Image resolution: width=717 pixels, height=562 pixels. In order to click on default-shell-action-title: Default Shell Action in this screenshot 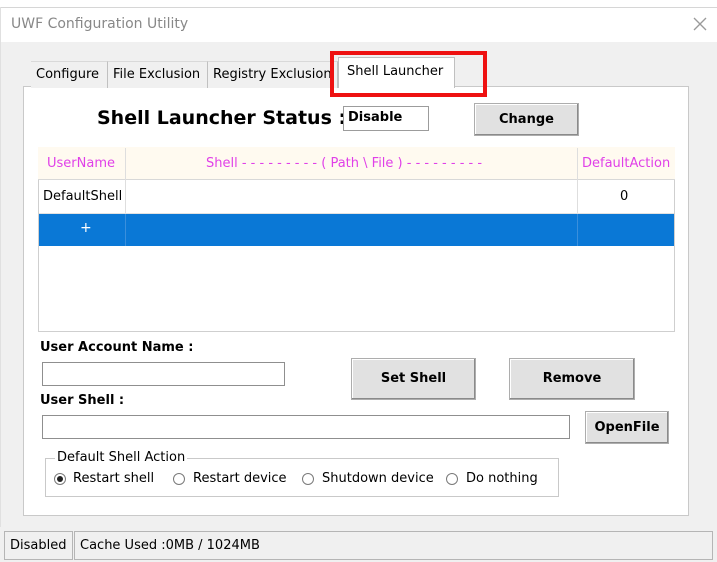, I will do `click(121, 457)`.